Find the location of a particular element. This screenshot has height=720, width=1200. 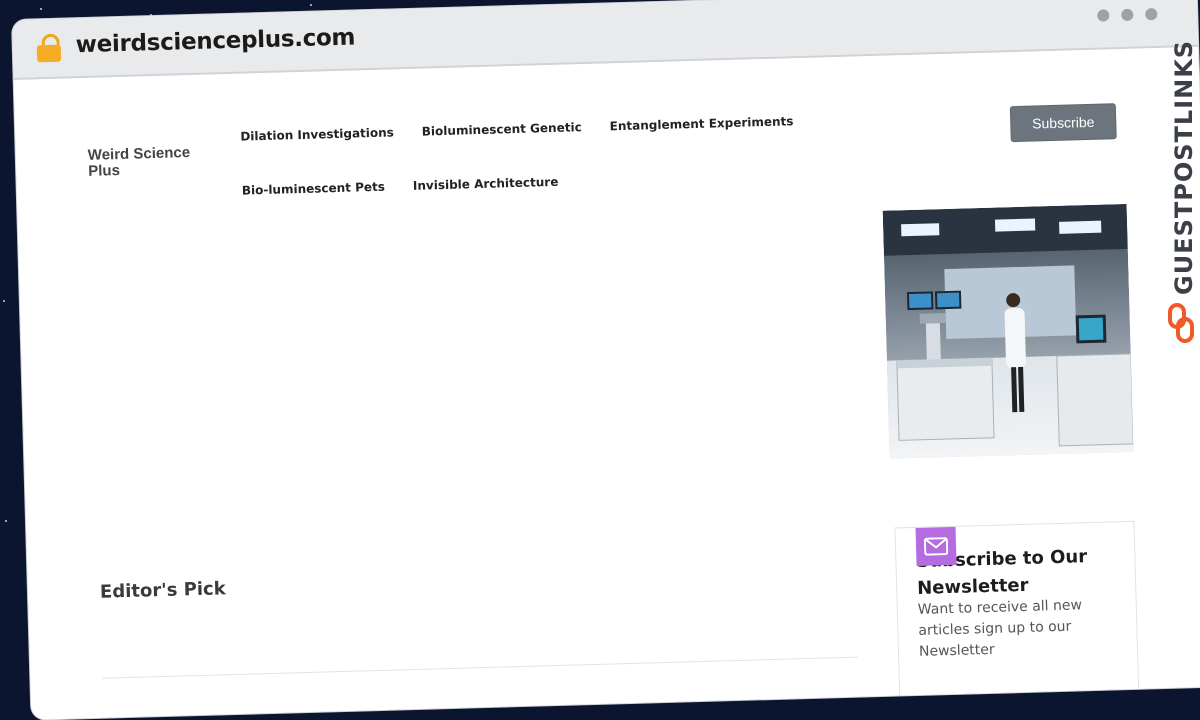

watermark-text: GUESTPOSTLINKS is located at coordinates (1184, 167).